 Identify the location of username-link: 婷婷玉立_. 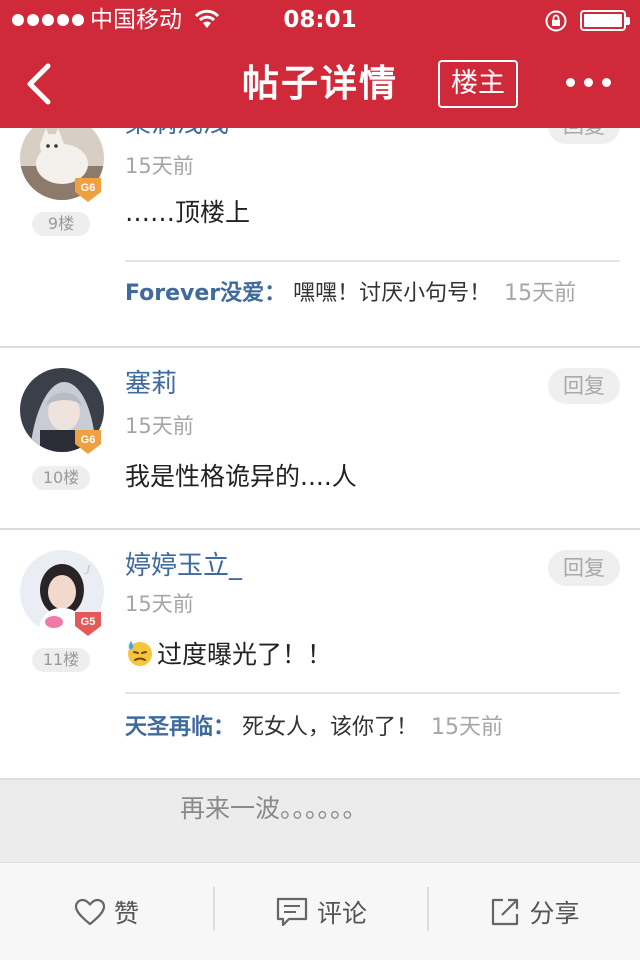
(183, 566).